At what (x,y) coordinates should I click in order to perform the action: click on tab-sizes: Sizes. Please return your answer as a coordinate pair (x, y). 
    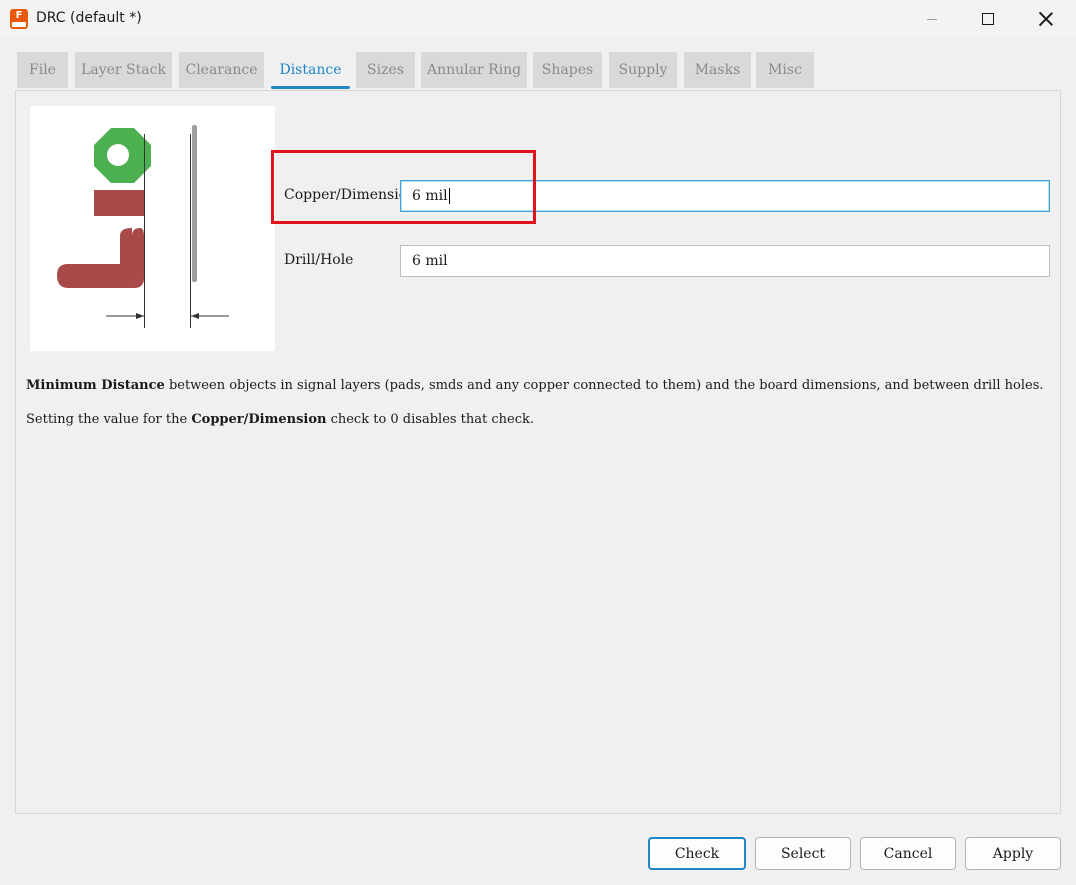
    Looking at the image, I should click on (385, 70).